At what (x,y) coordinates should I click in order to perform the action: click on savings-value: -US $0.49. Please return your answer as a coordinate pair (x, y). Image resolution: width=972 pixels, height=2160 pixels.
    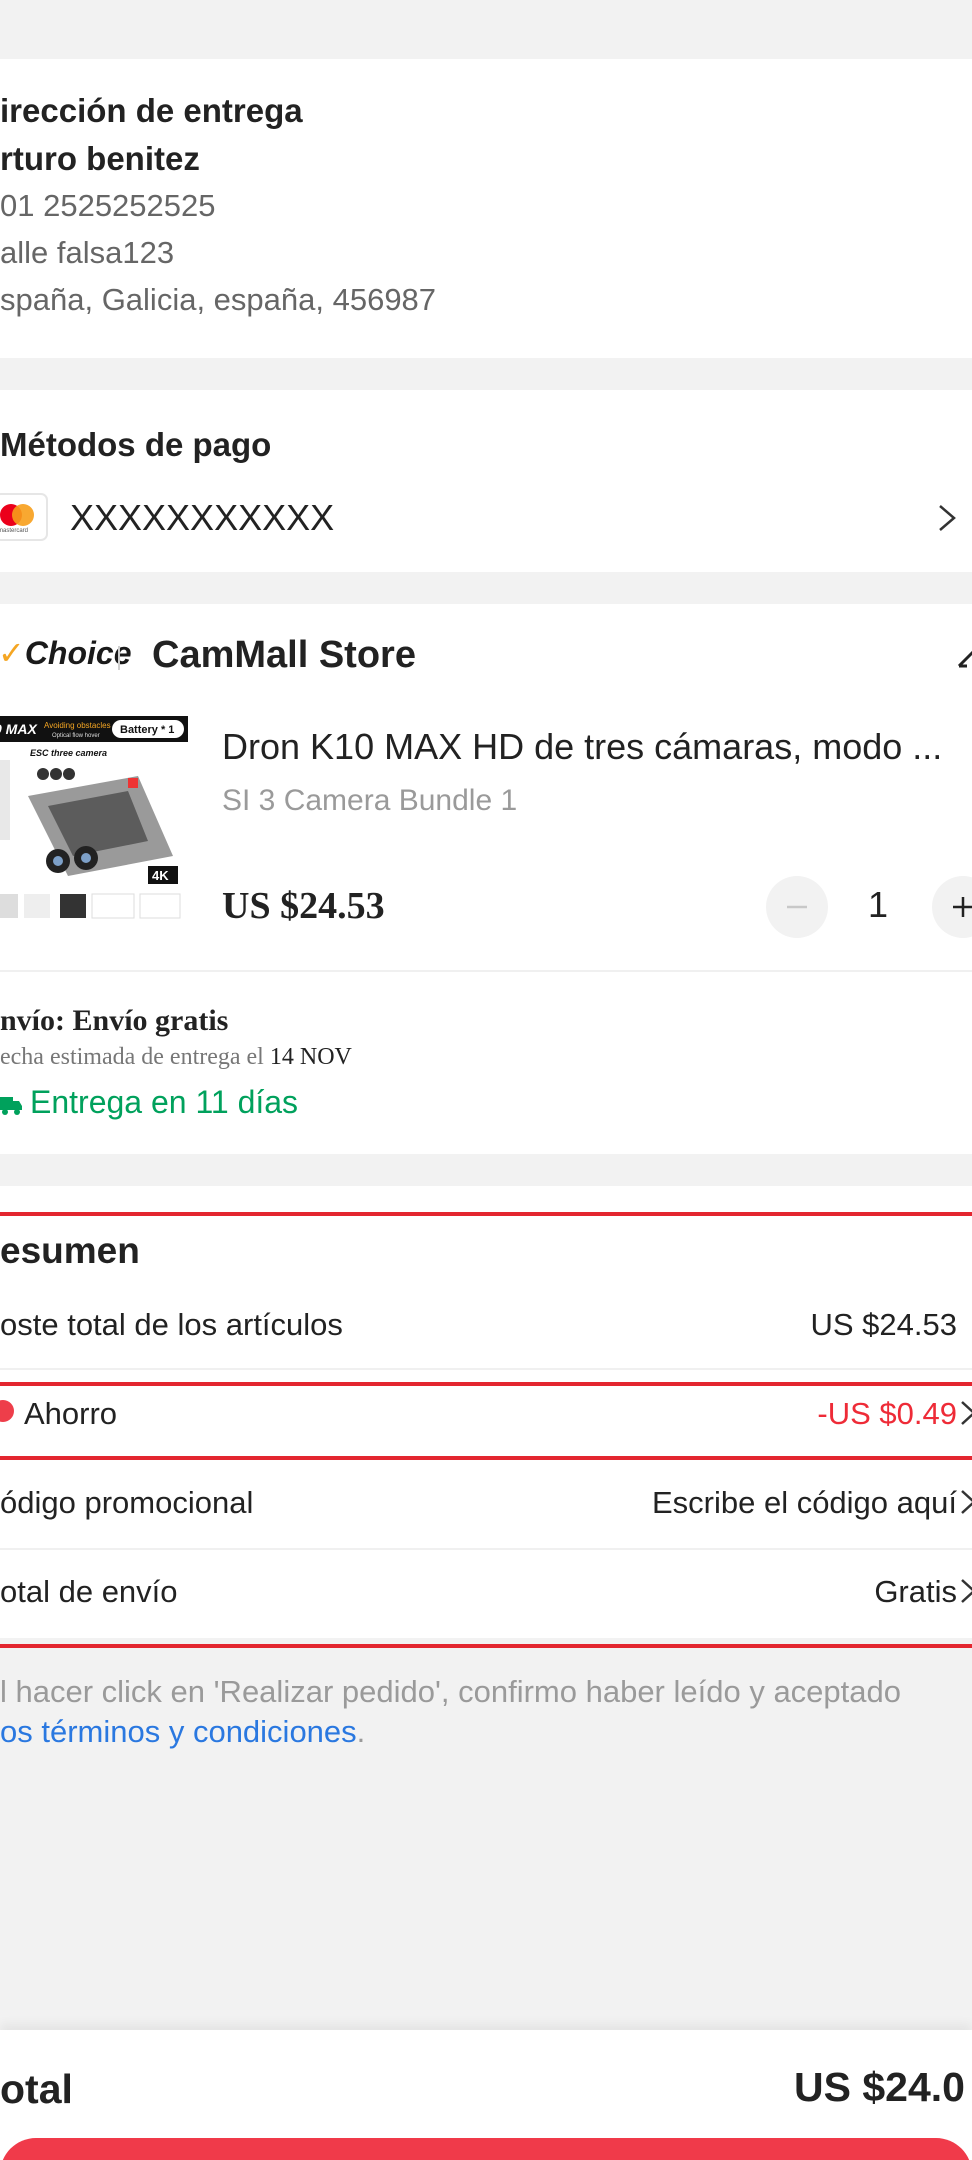
    Looking at the image, I should click on (887, 1414).